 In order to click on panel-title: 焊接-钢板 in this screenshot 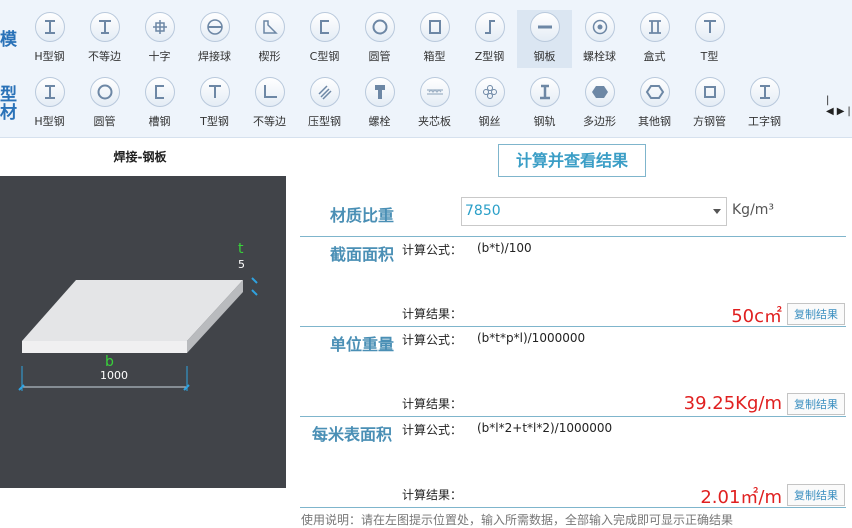, I will do `click(140, 157)`.